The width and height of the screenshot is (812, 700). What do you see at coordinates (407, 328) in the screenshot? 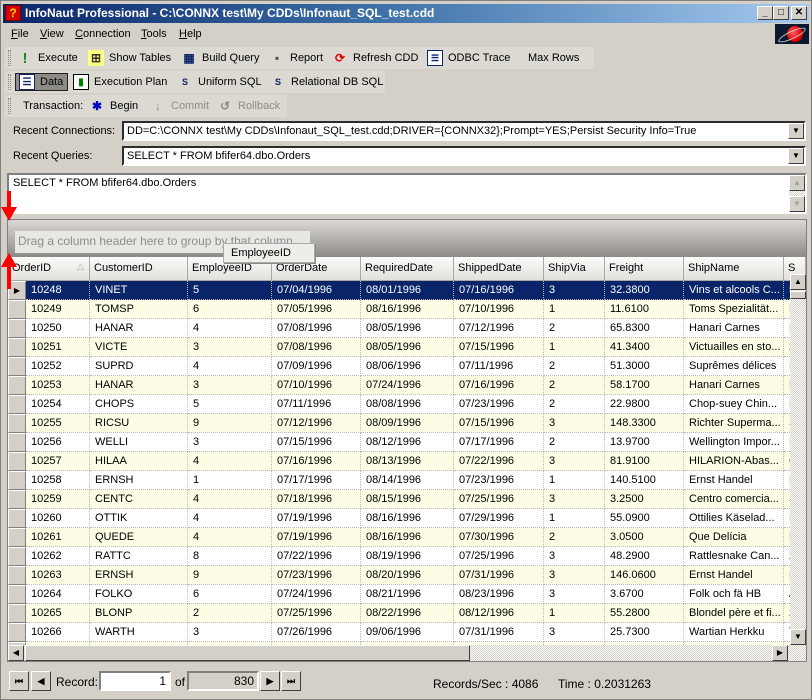
I see `cell-requireddate: 08/05/1996` at bounding box center [407, 328].